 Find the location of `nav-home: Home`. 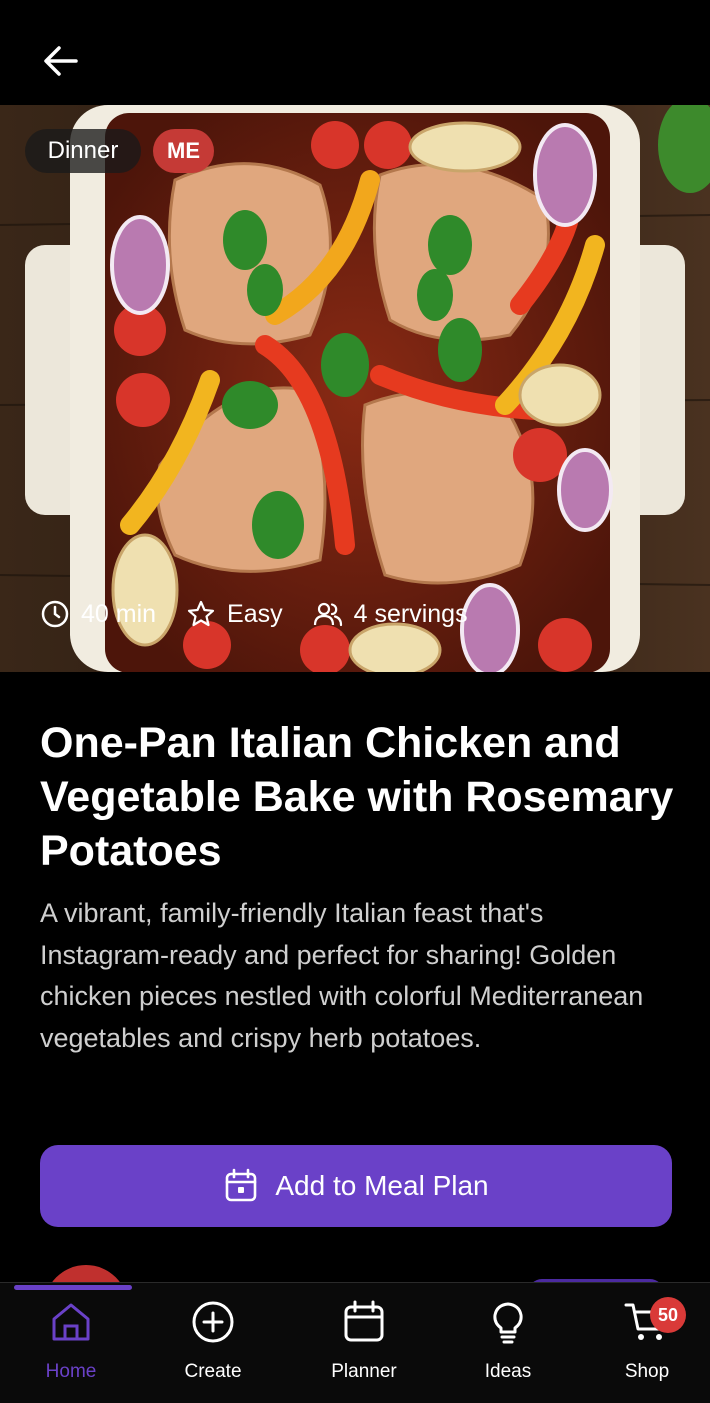

nav-home: Home is located at coordinates (71, 1343).